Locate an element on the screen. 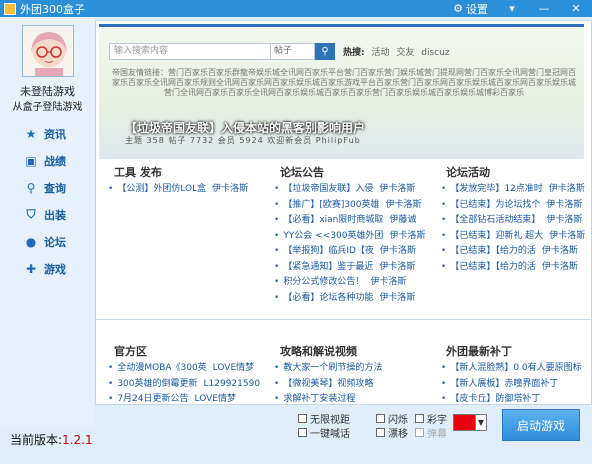 This screenshot has height=464, width=592. section-title-announcements: 论坛公告 is located at coordinates (302, 172).